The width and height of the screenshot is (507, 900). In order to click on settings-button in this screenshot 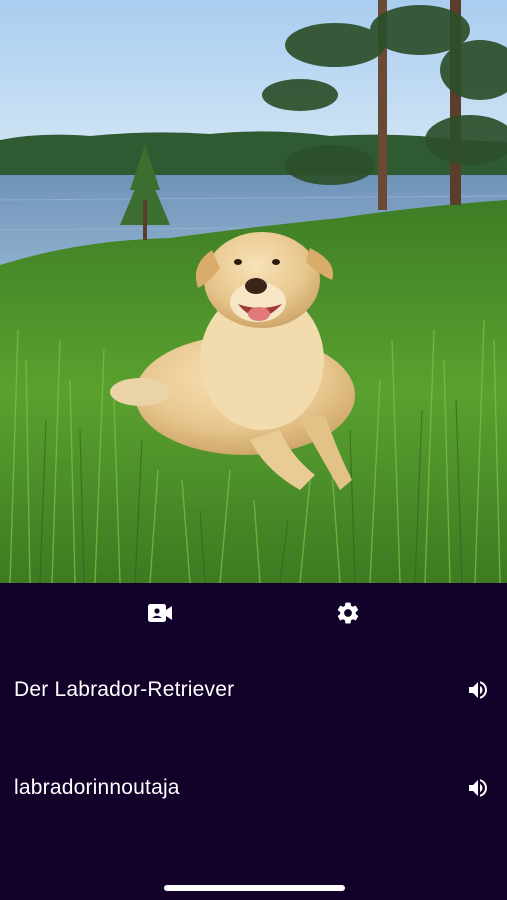, I will do `click(348, 613)`.